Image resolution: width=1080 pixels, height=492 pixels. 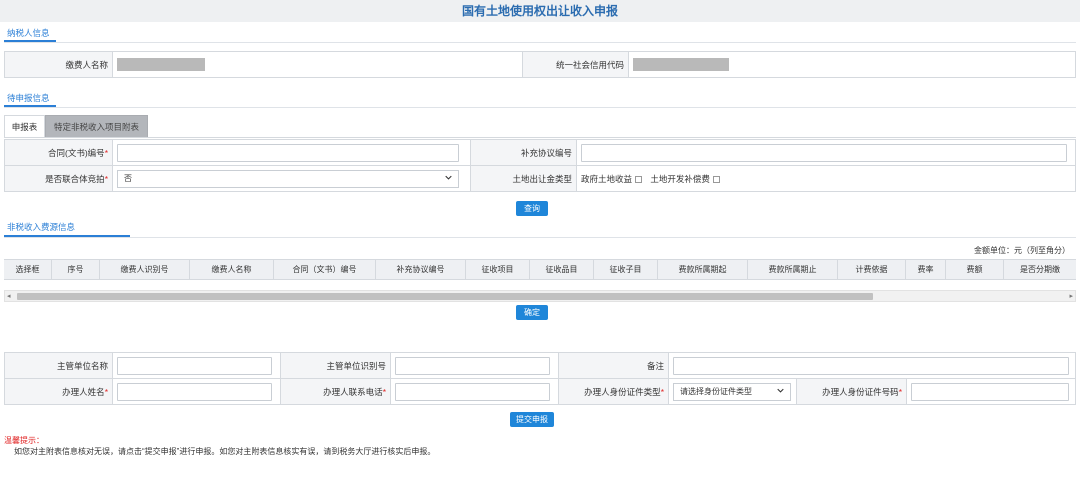 I want to click on query-button: 查询, so click(x=532, y=208).